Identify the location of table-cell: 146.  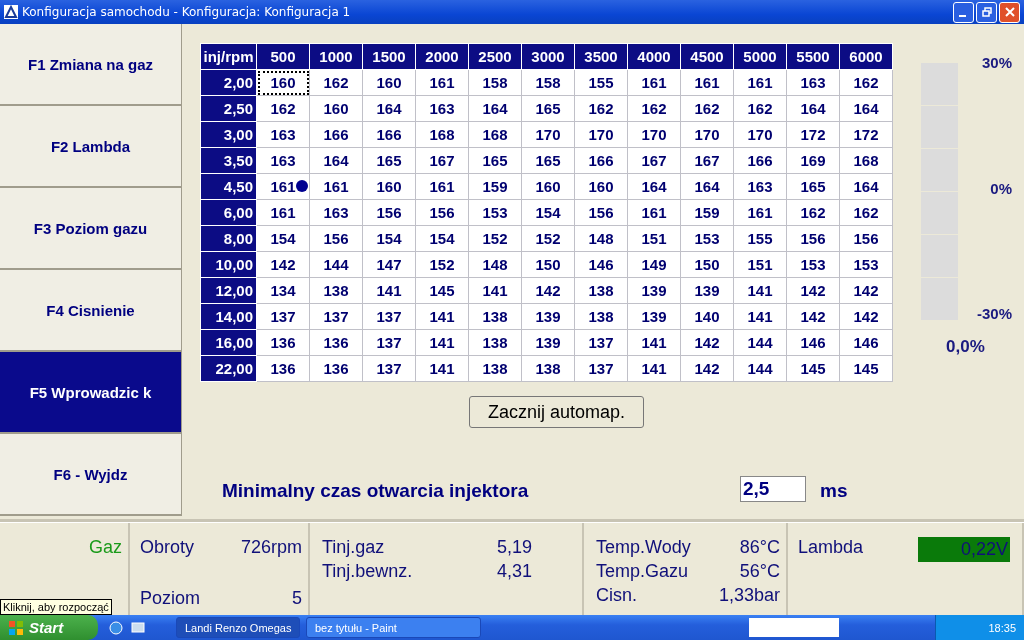
(601, 264).